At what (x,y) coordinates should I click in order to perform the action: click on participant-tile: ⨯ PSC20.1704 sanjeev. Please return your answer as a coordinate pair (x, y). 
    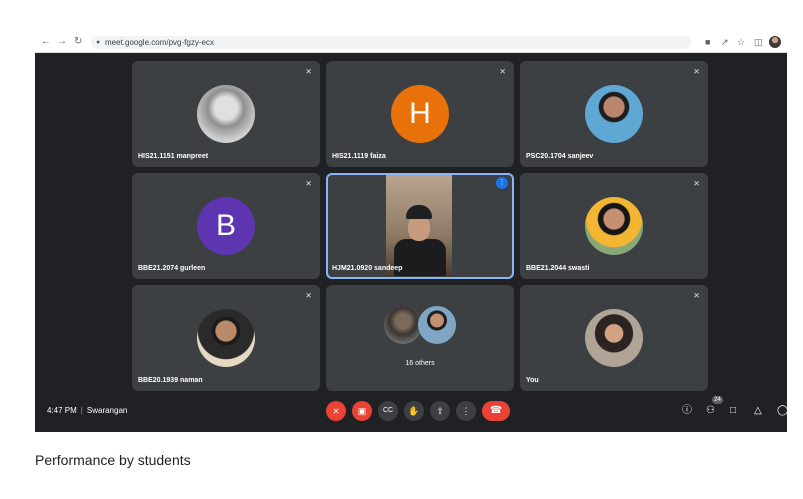
    Looking at the image, I should click on (614, 114).